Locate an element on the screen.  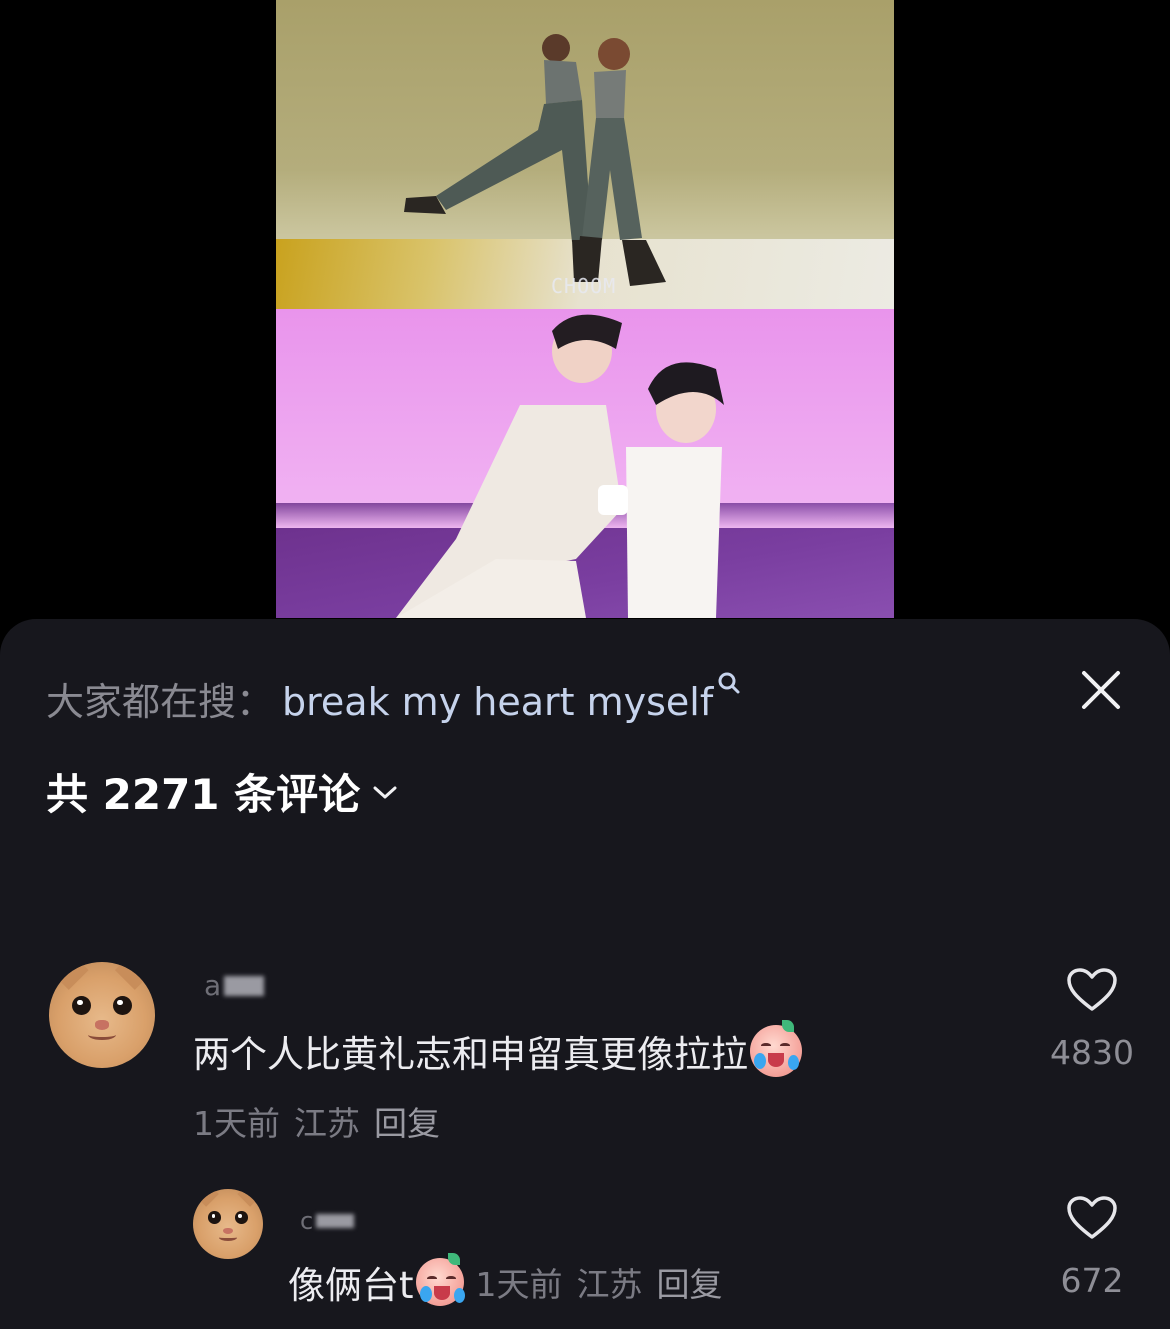
like-count: 672 is located at coordinates (1092, 1280).